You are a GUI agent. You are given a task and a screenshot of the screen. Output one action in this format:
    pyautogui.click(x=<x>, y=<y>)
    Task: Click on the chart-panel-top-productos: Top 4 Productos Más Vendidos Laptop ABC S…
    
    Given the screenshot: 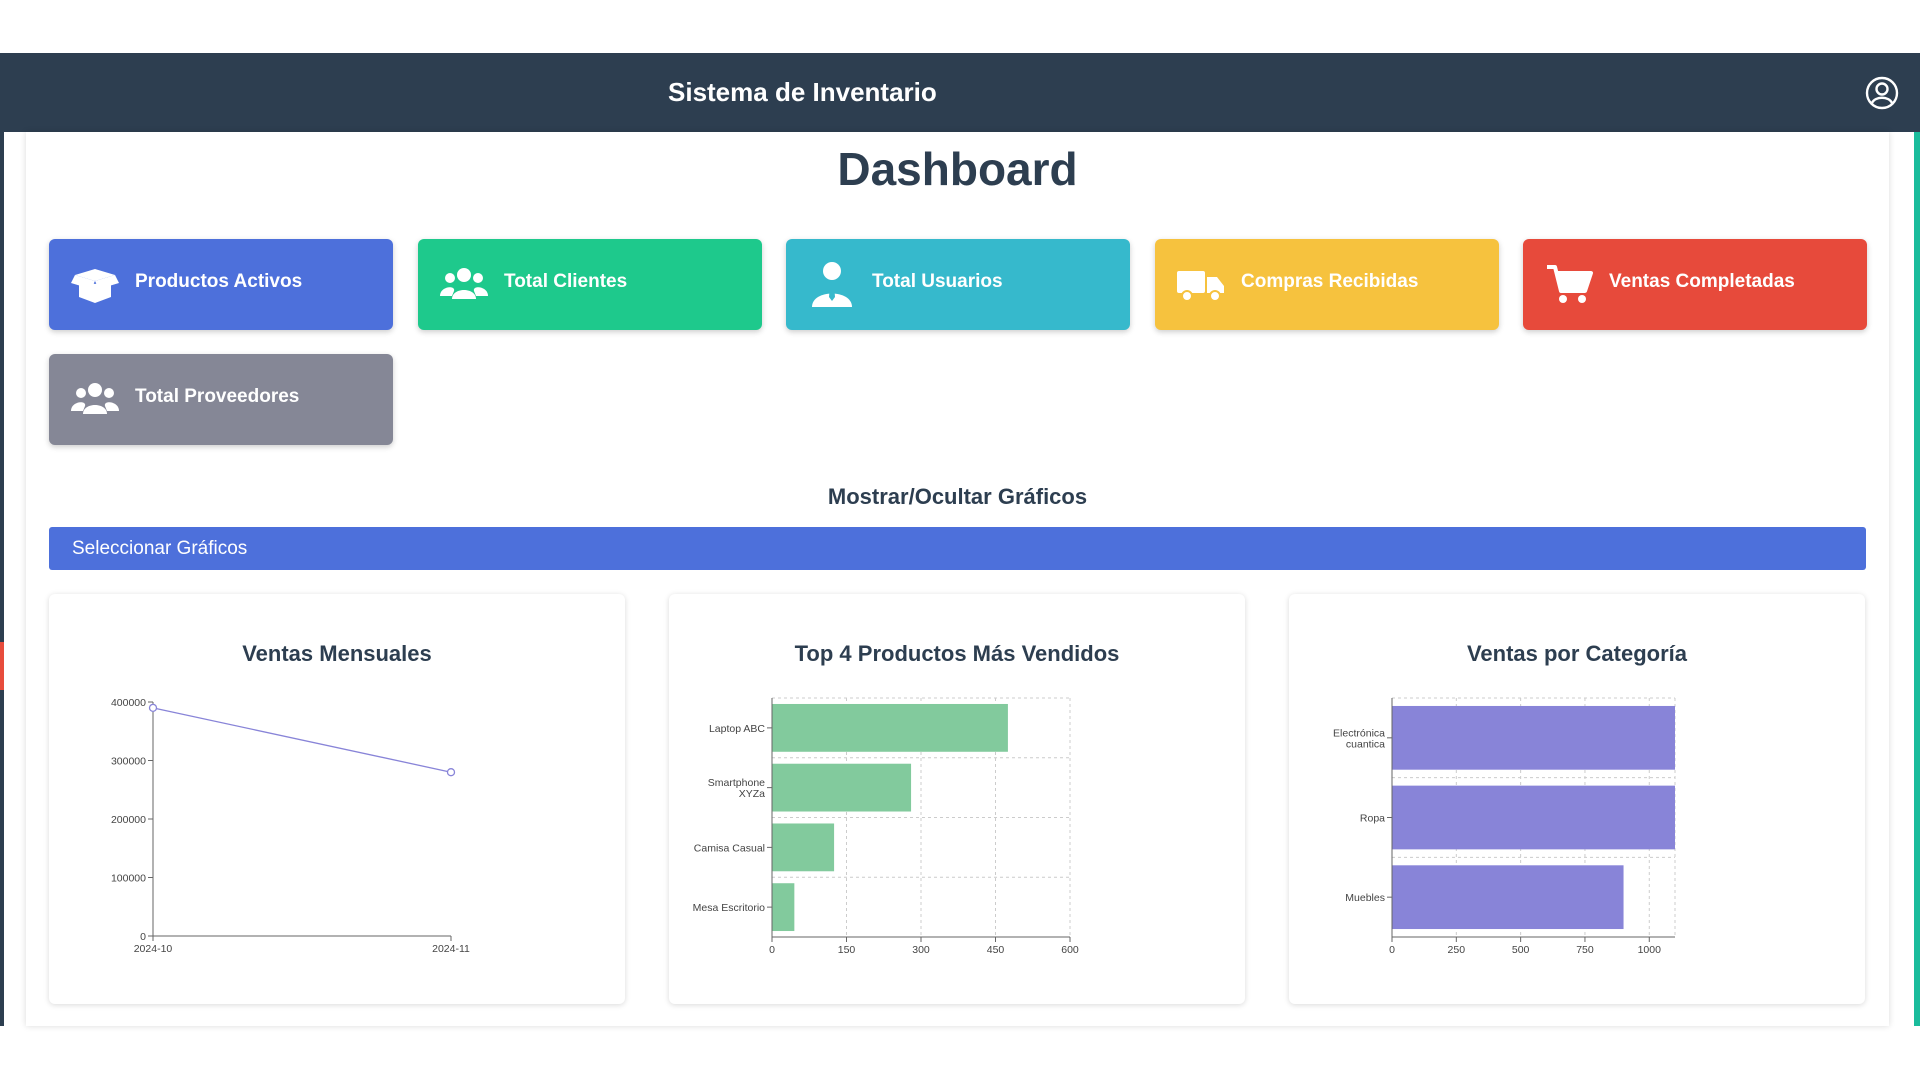 What is the action you would take?
    pyautogui.click(x=957, y=799)
    